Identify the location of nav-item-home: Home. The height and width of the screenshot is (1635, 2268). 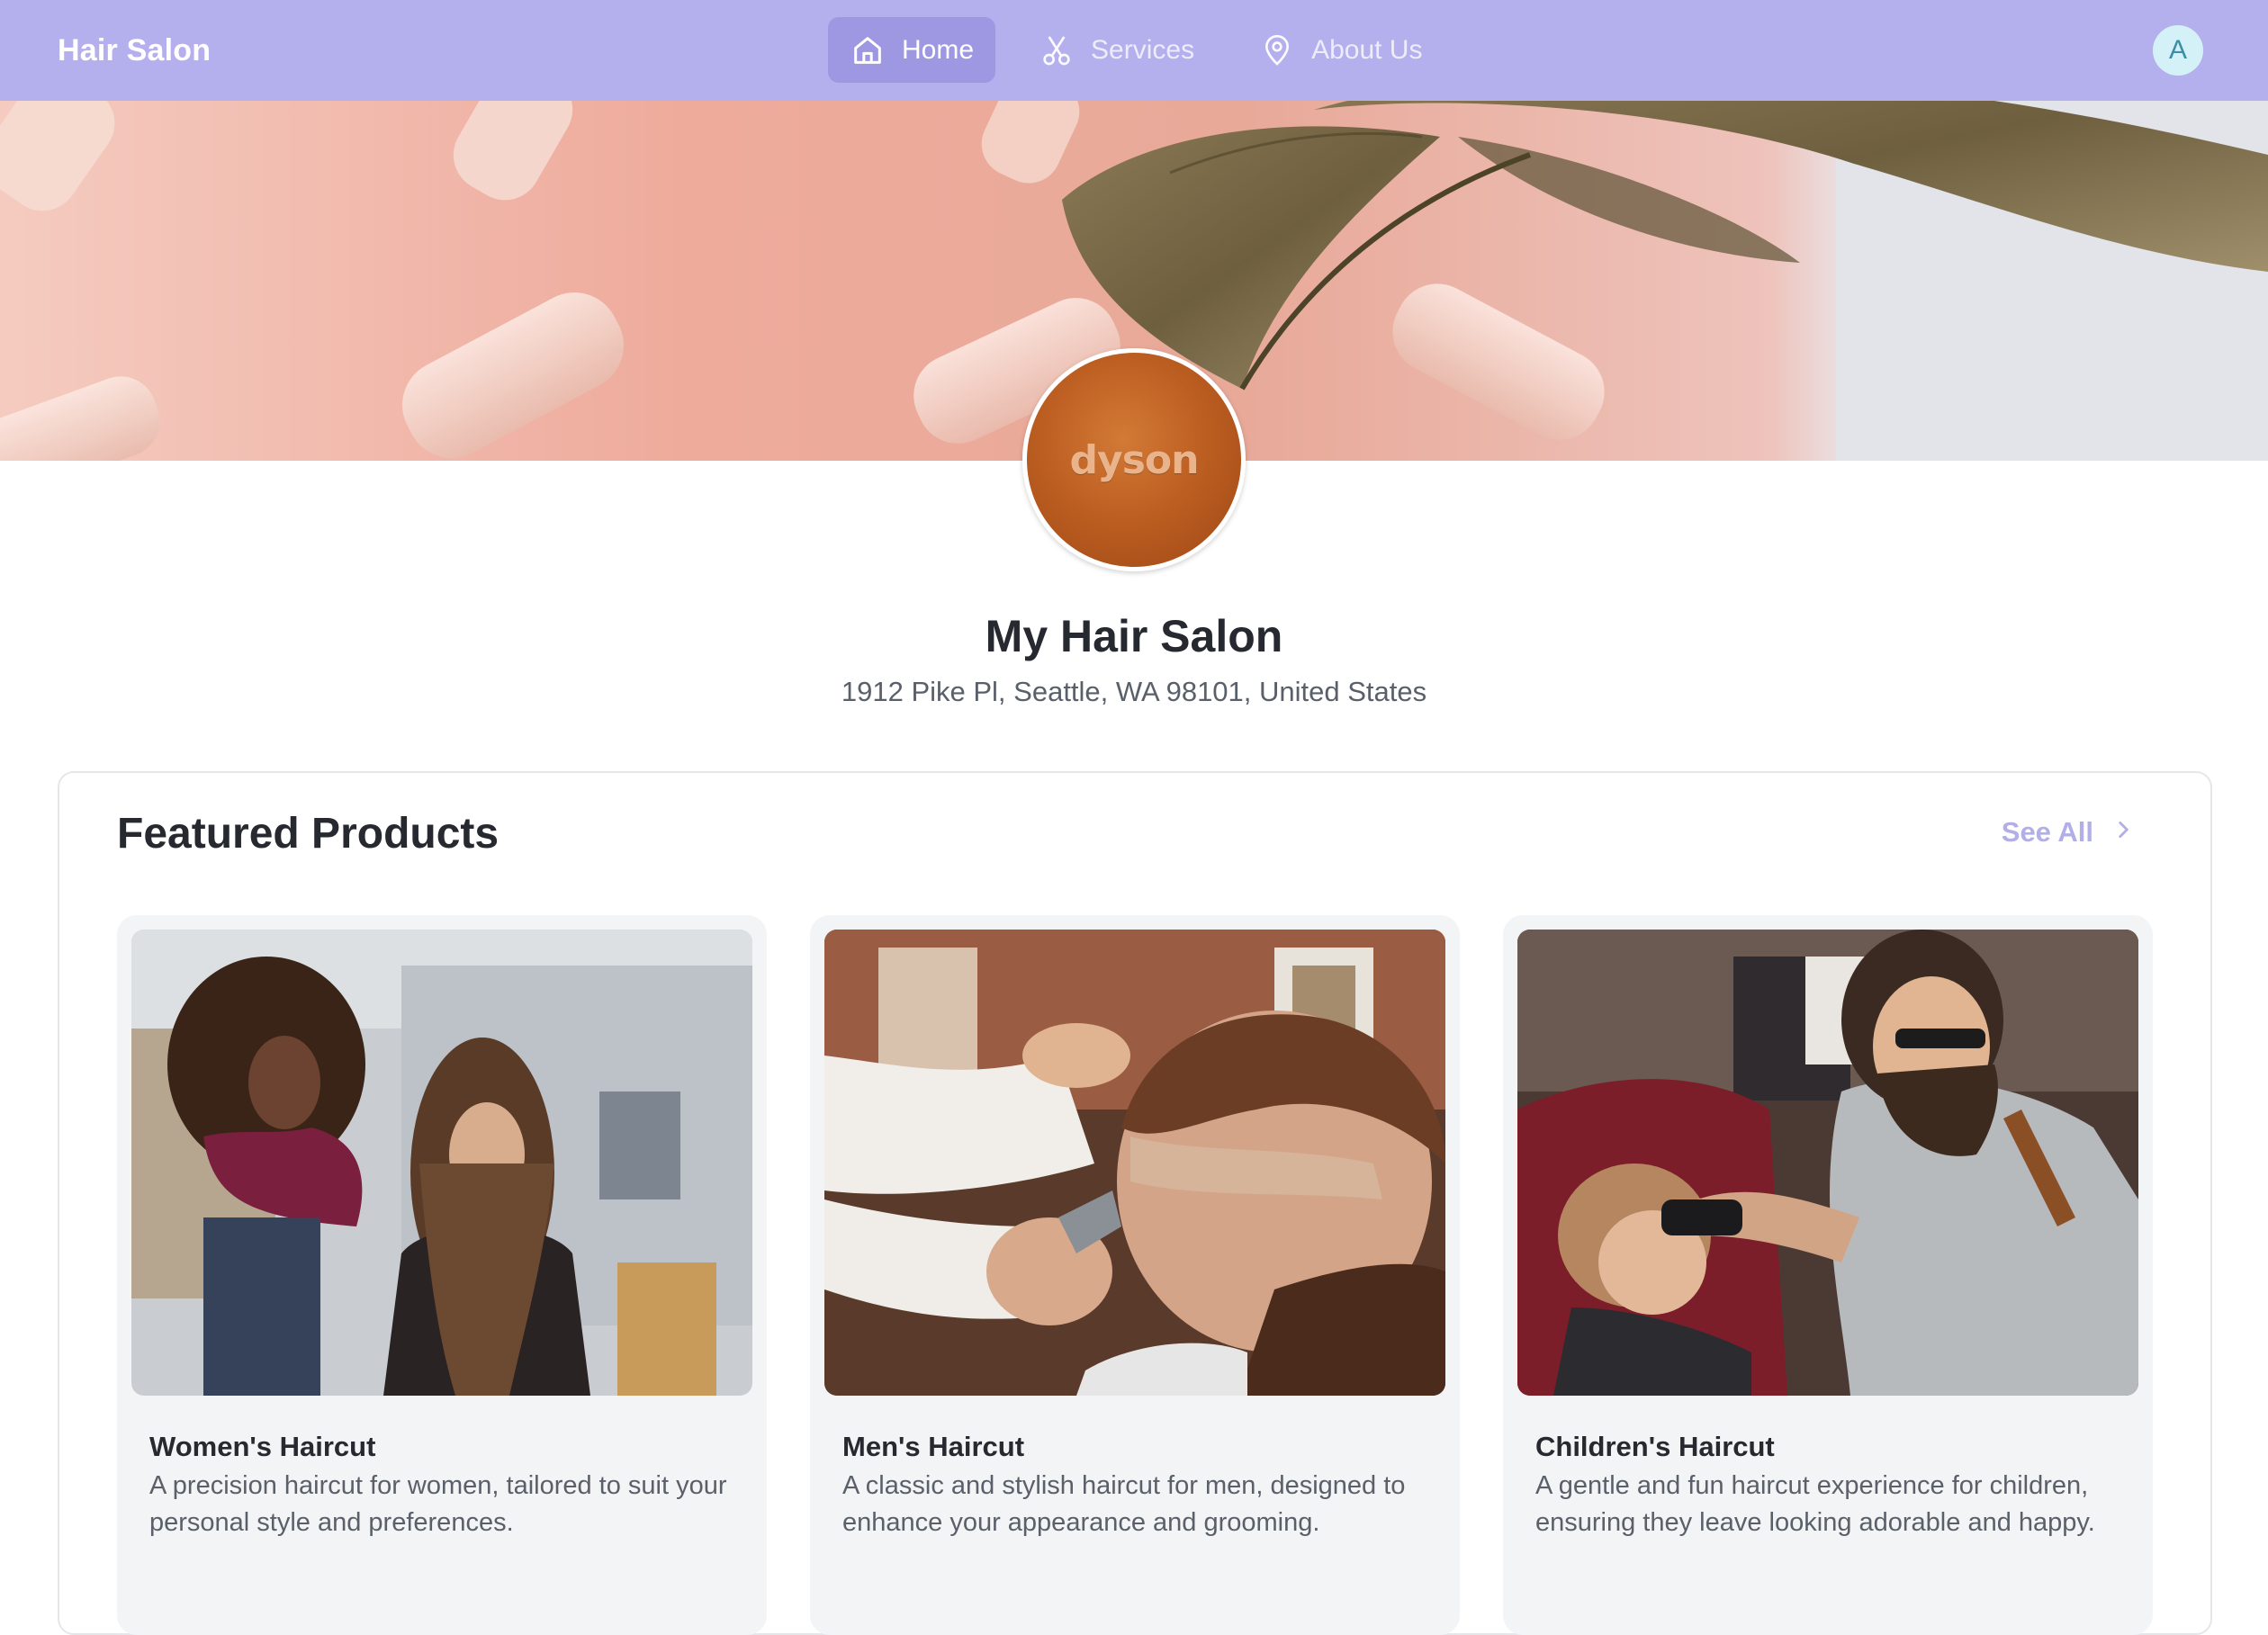
(912, 50).